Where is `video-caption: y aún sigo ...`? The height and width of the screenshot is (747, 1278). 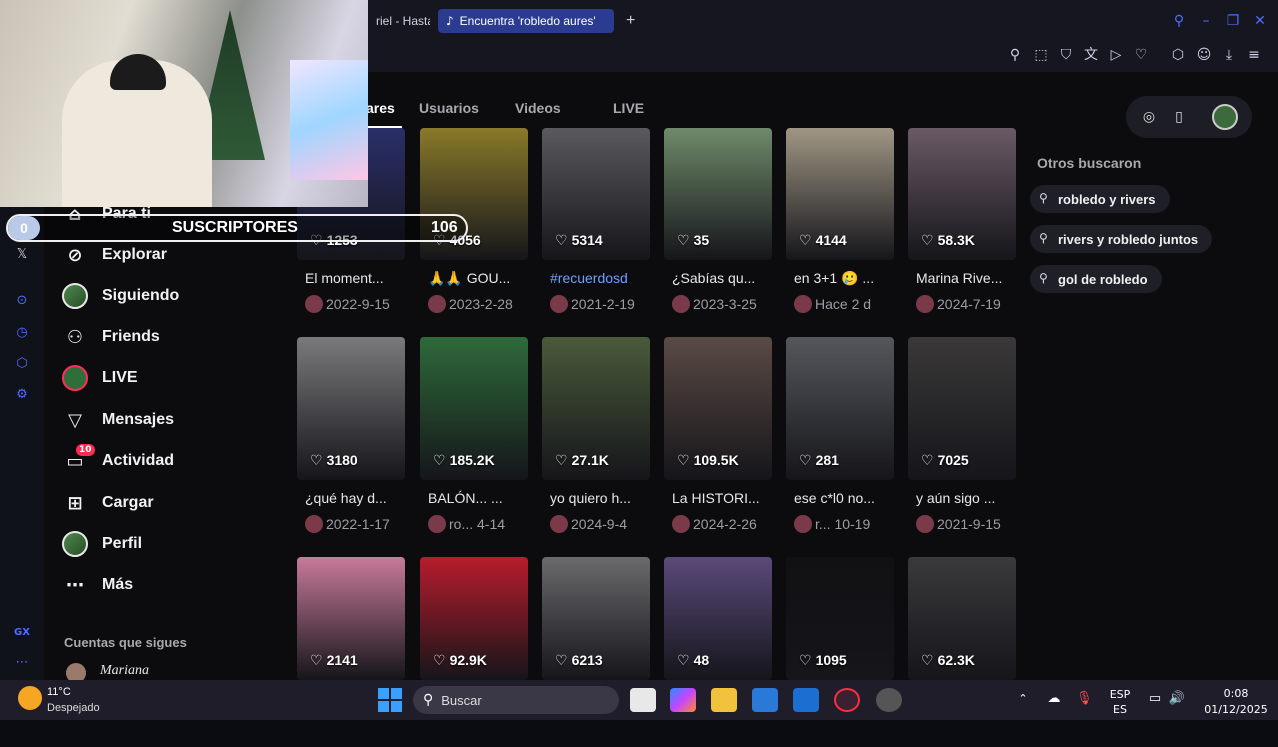
video-caption: y aún sigo ... is located at coordinates (968, 498).